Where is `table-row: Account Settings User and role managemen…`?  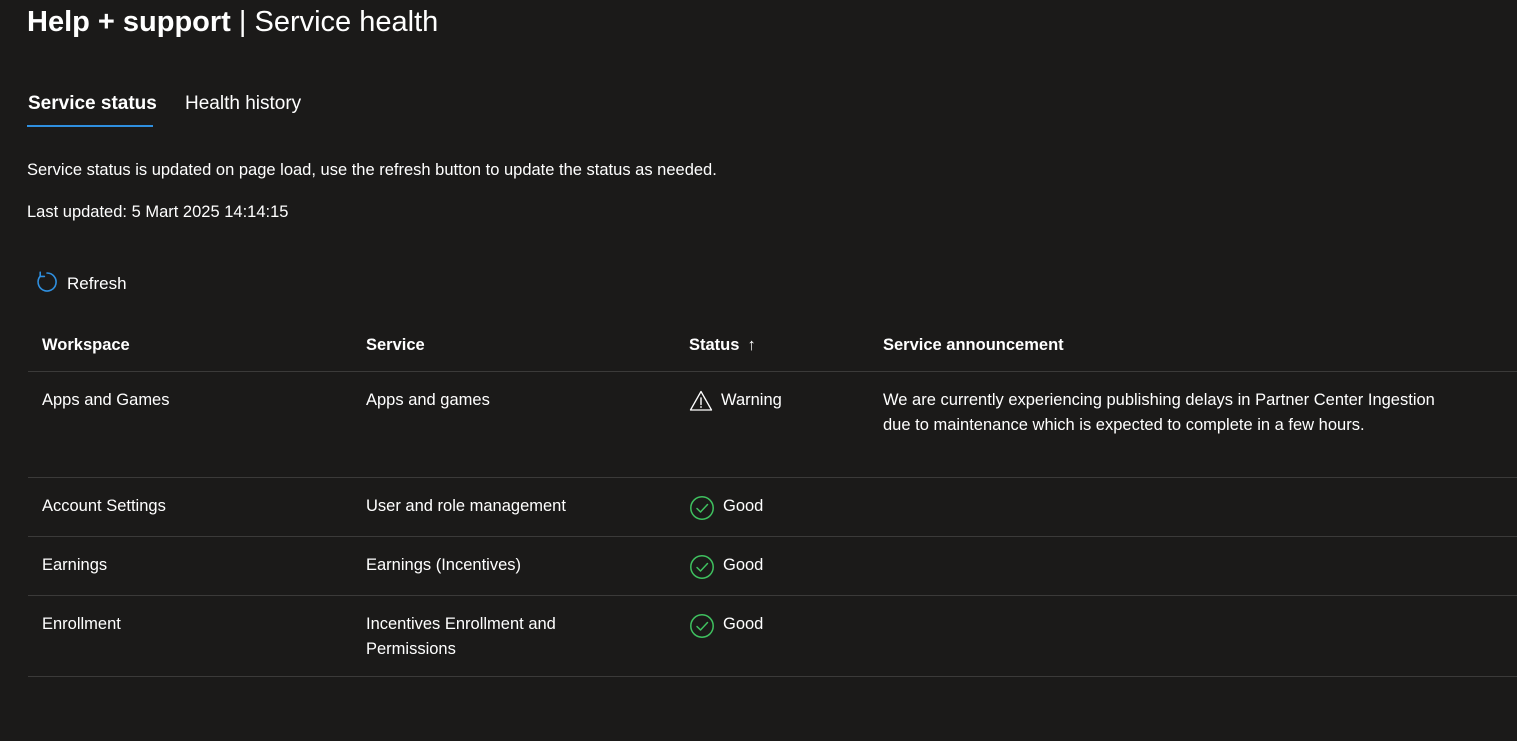
table-row: Account Settings User and role managemen… is located at coordinates (772, 507).